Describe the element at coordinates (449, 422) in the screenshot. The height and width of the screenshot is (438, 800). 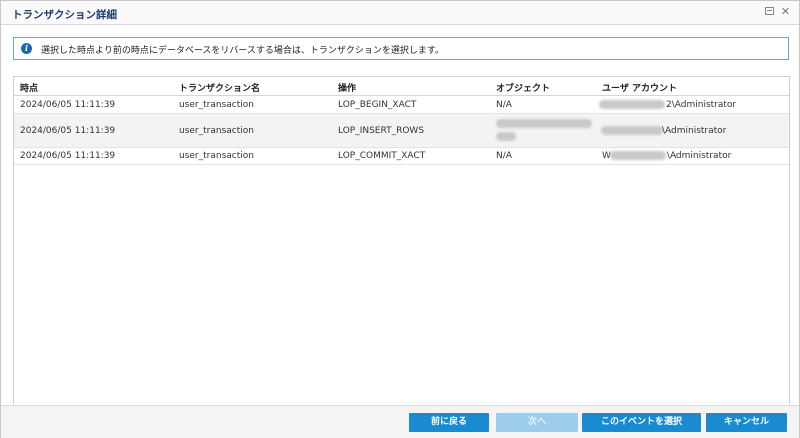
I see `back-button: 前に戻る` at that location.